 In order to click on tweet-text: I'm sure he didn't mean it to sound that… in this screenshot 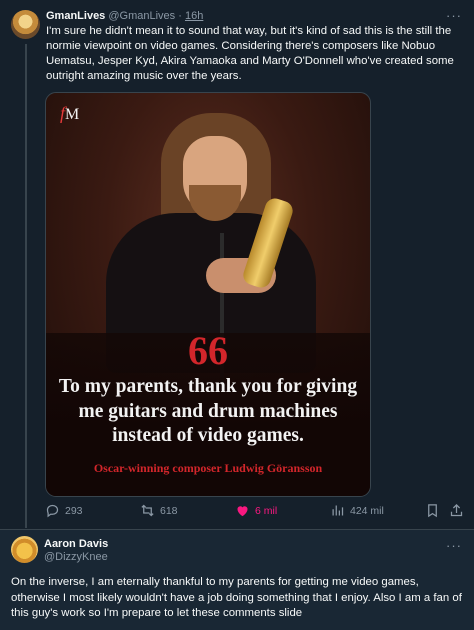, I will do `click(250, 53)`.